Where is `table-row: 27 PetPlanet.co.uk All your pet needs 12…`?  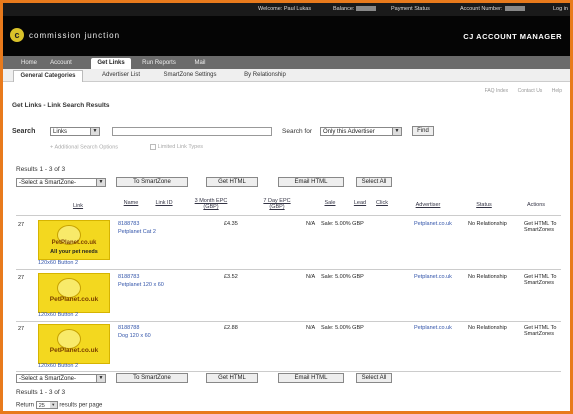
table-row: 27 PetPlanet.co.uk All your pet needs 12… is located at coordinates (288, 242).